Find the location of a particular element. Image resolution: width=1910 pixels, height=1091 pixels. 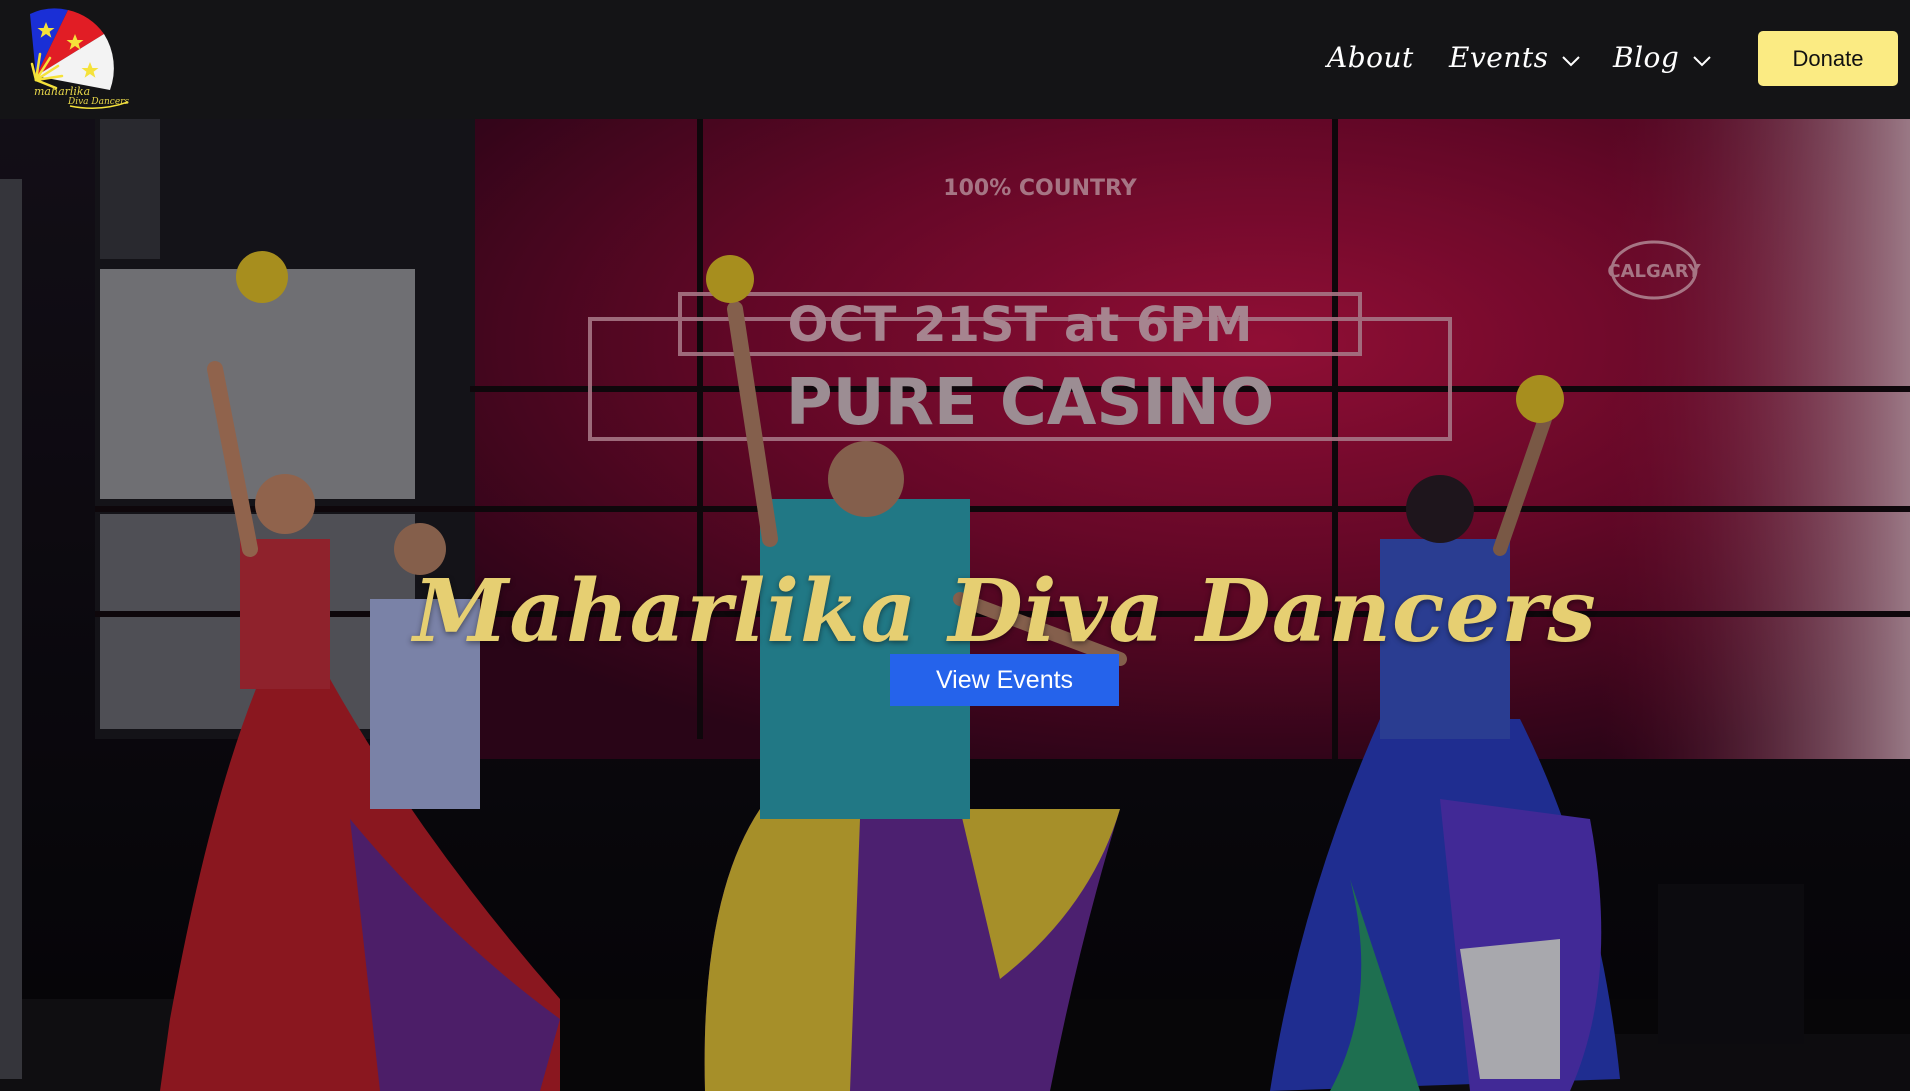

nav-item-about: About is located at coordinates (1370, 57).